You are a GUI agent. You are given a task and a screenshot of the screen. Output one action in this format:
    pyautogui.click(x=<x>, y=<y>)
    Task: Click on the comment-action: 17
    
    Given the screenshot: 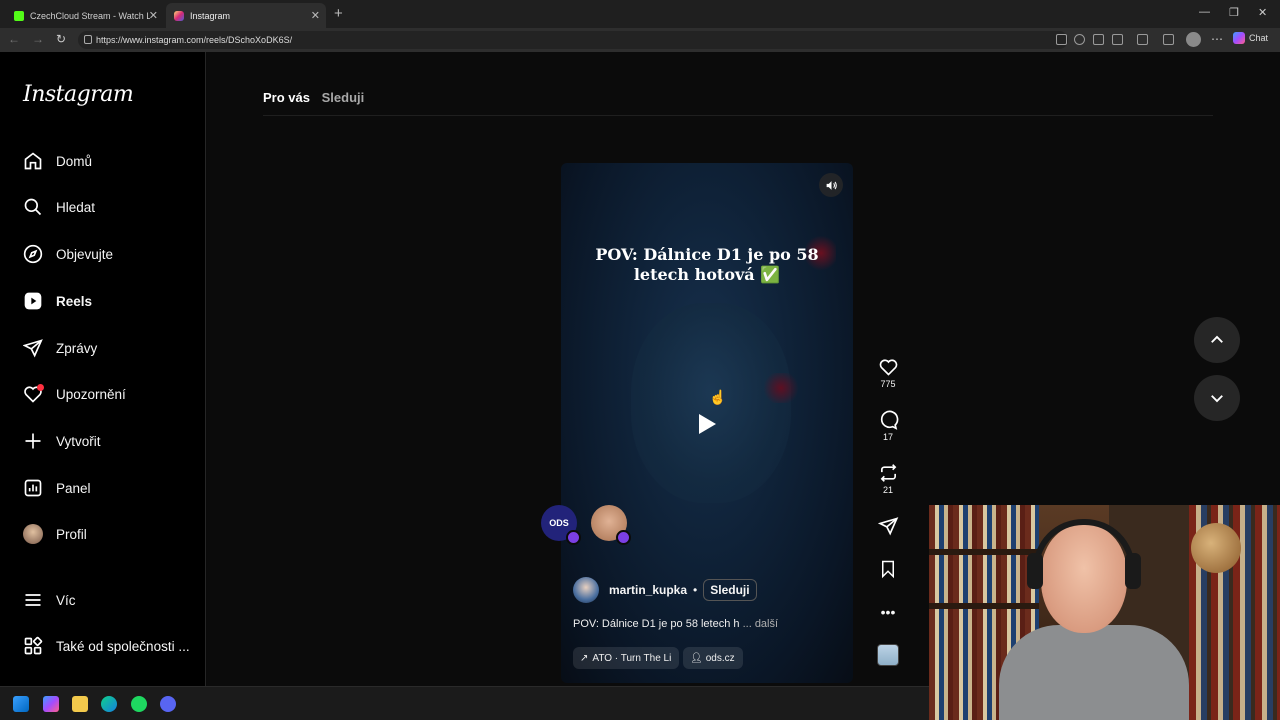 What is the action you would take?
    pyautogui.click(x=888, y=426)
    